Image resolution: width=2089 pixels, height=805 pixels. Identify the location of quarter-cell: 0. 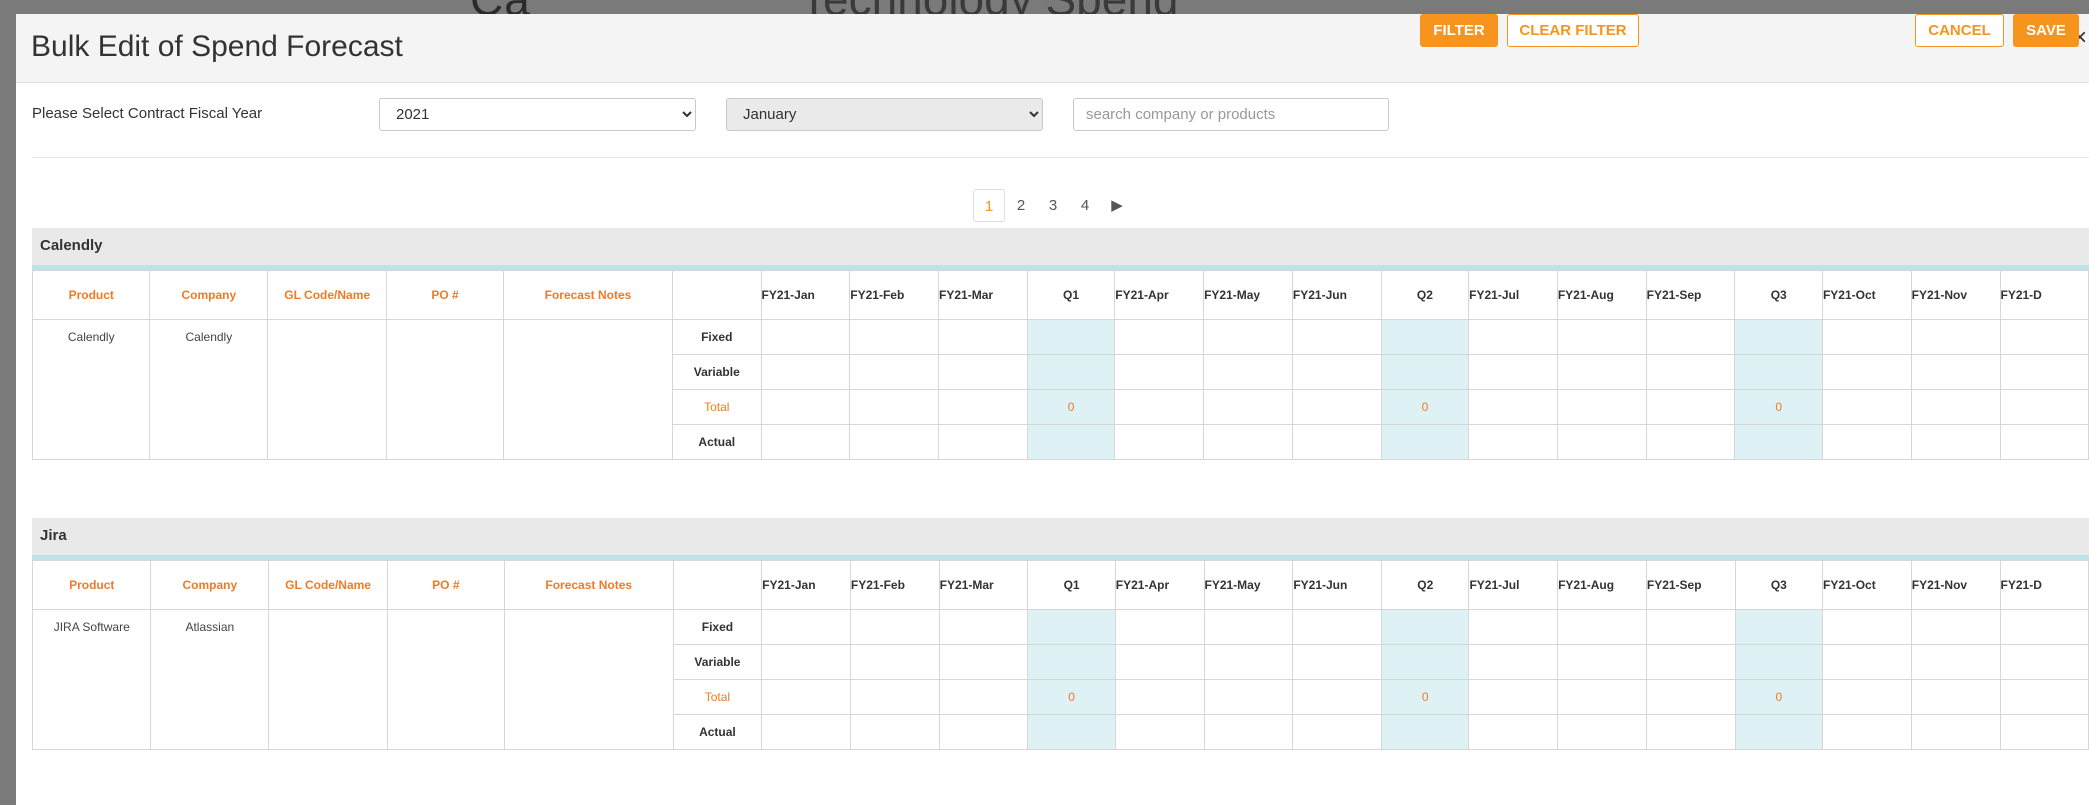
(1071, 697).